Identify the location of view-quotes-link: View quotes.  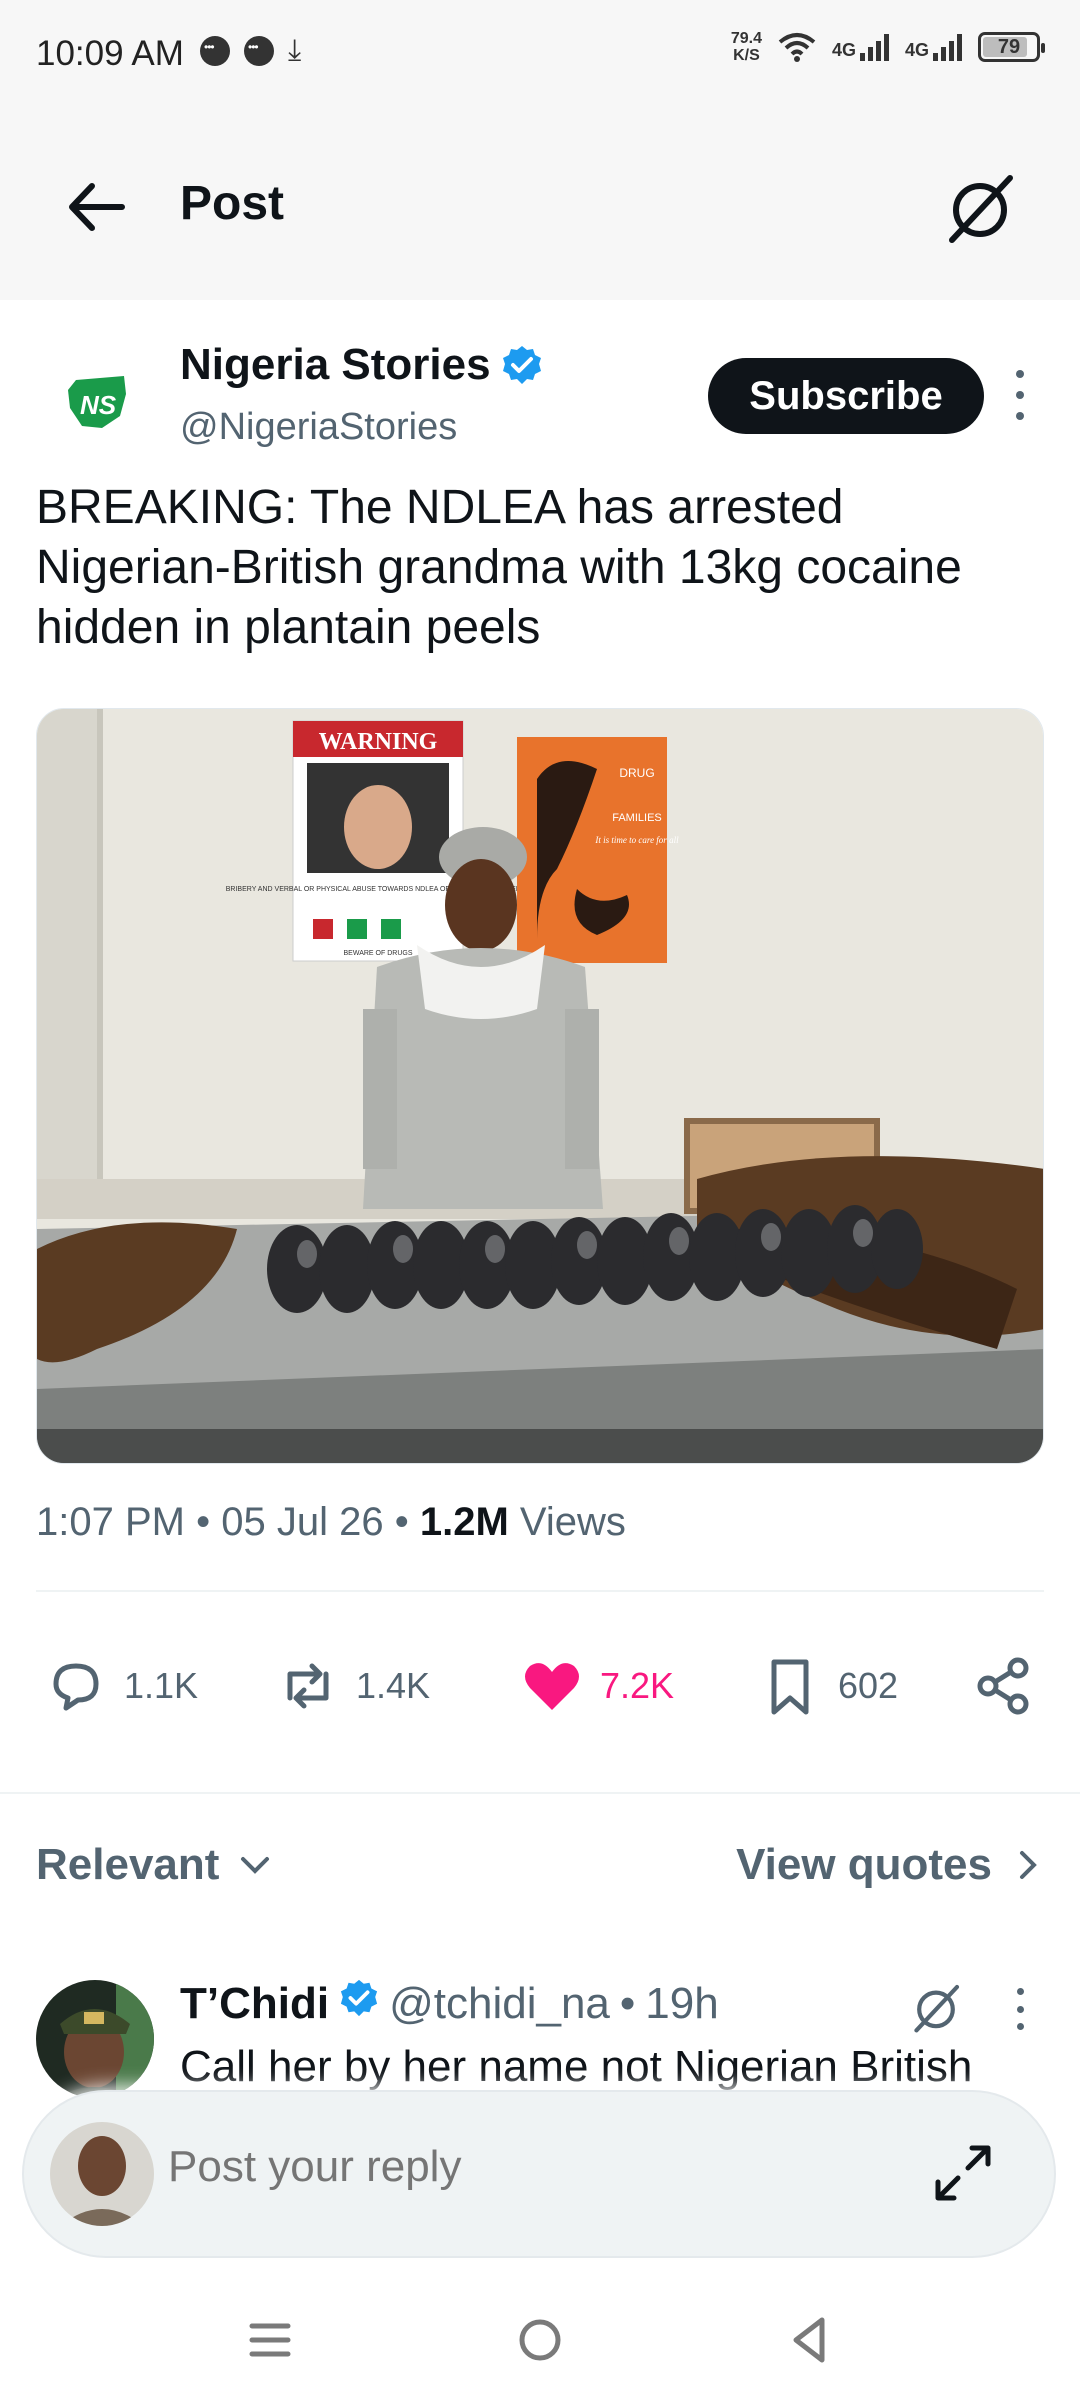
(890, 1865).